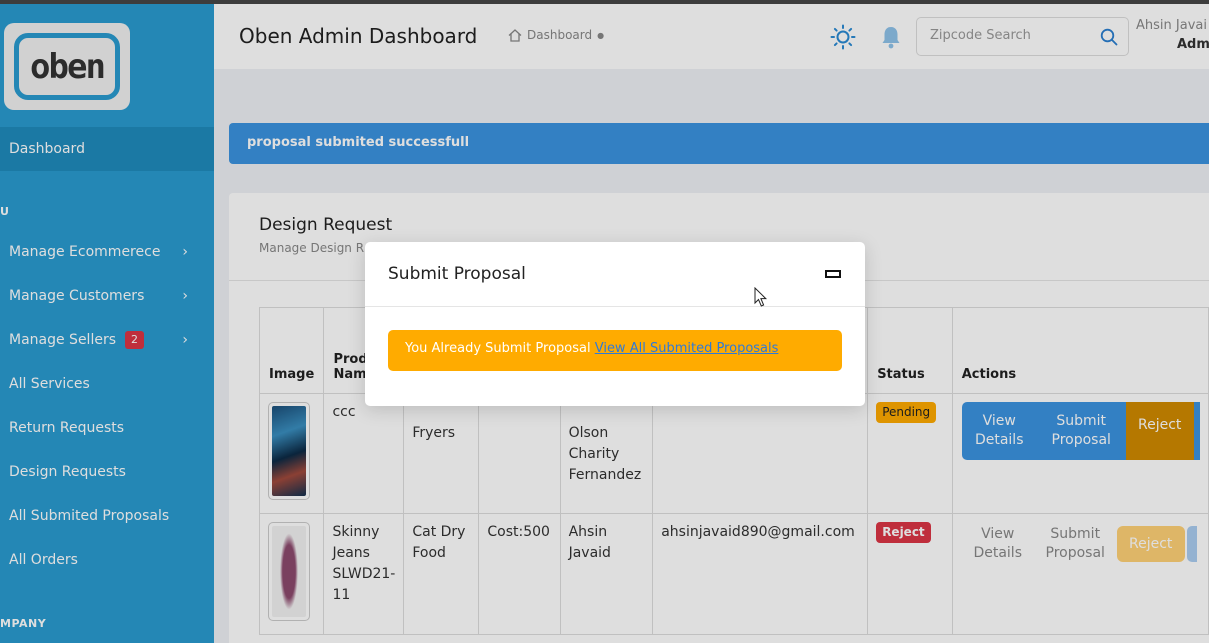 The width and height of the screenshot is (1209, 643). What do you see at coordinates (604, 2) in the screenshot?
I see `window-top-strip` at bounding box center [604, 2].